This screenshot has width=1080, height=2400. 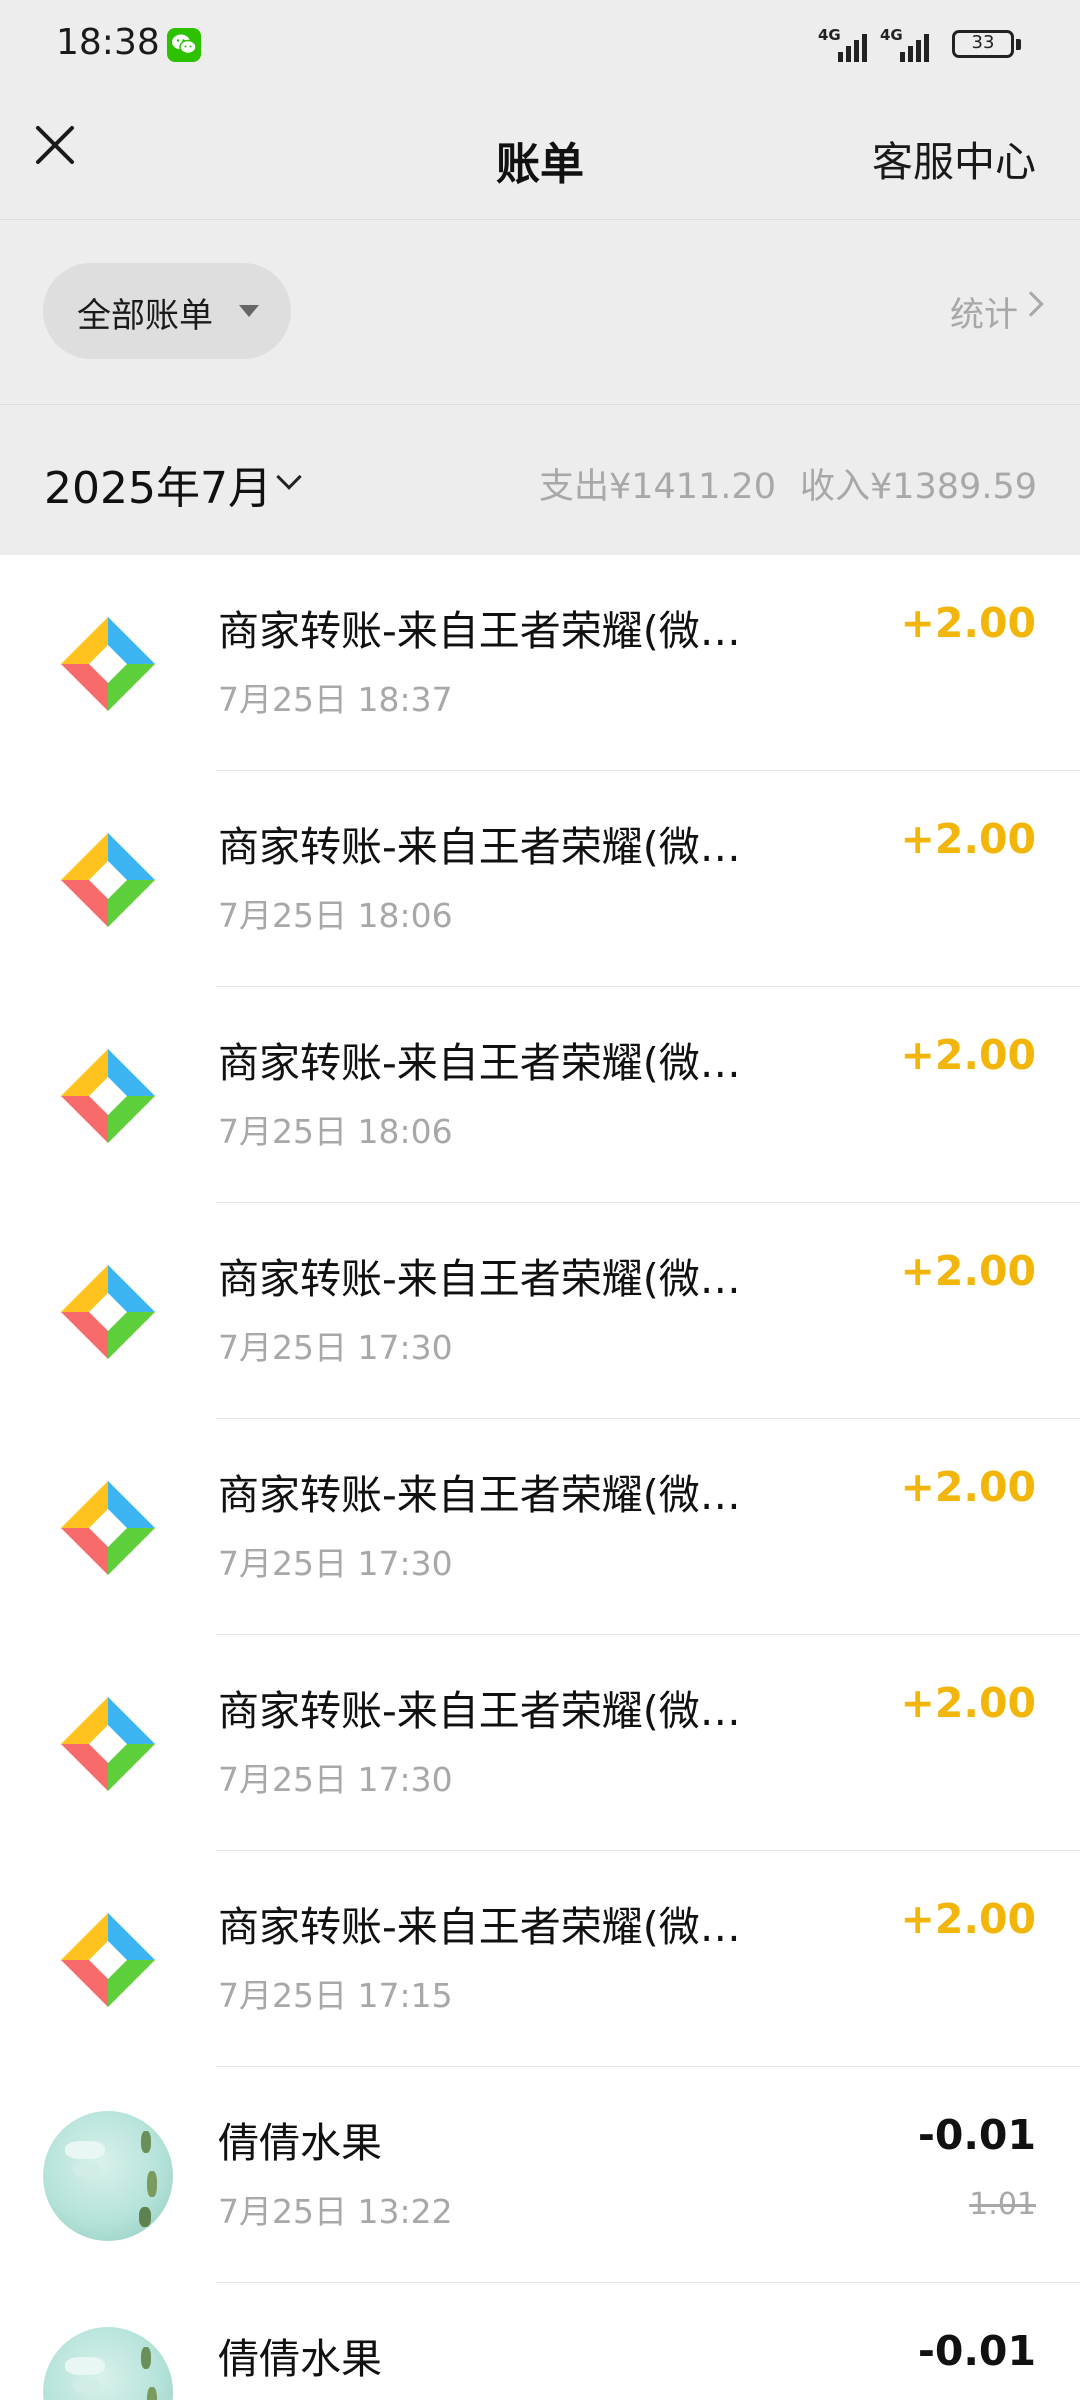 I want to click on transaction-time: 7月25日 13:22, so click(x=335, y=2211).